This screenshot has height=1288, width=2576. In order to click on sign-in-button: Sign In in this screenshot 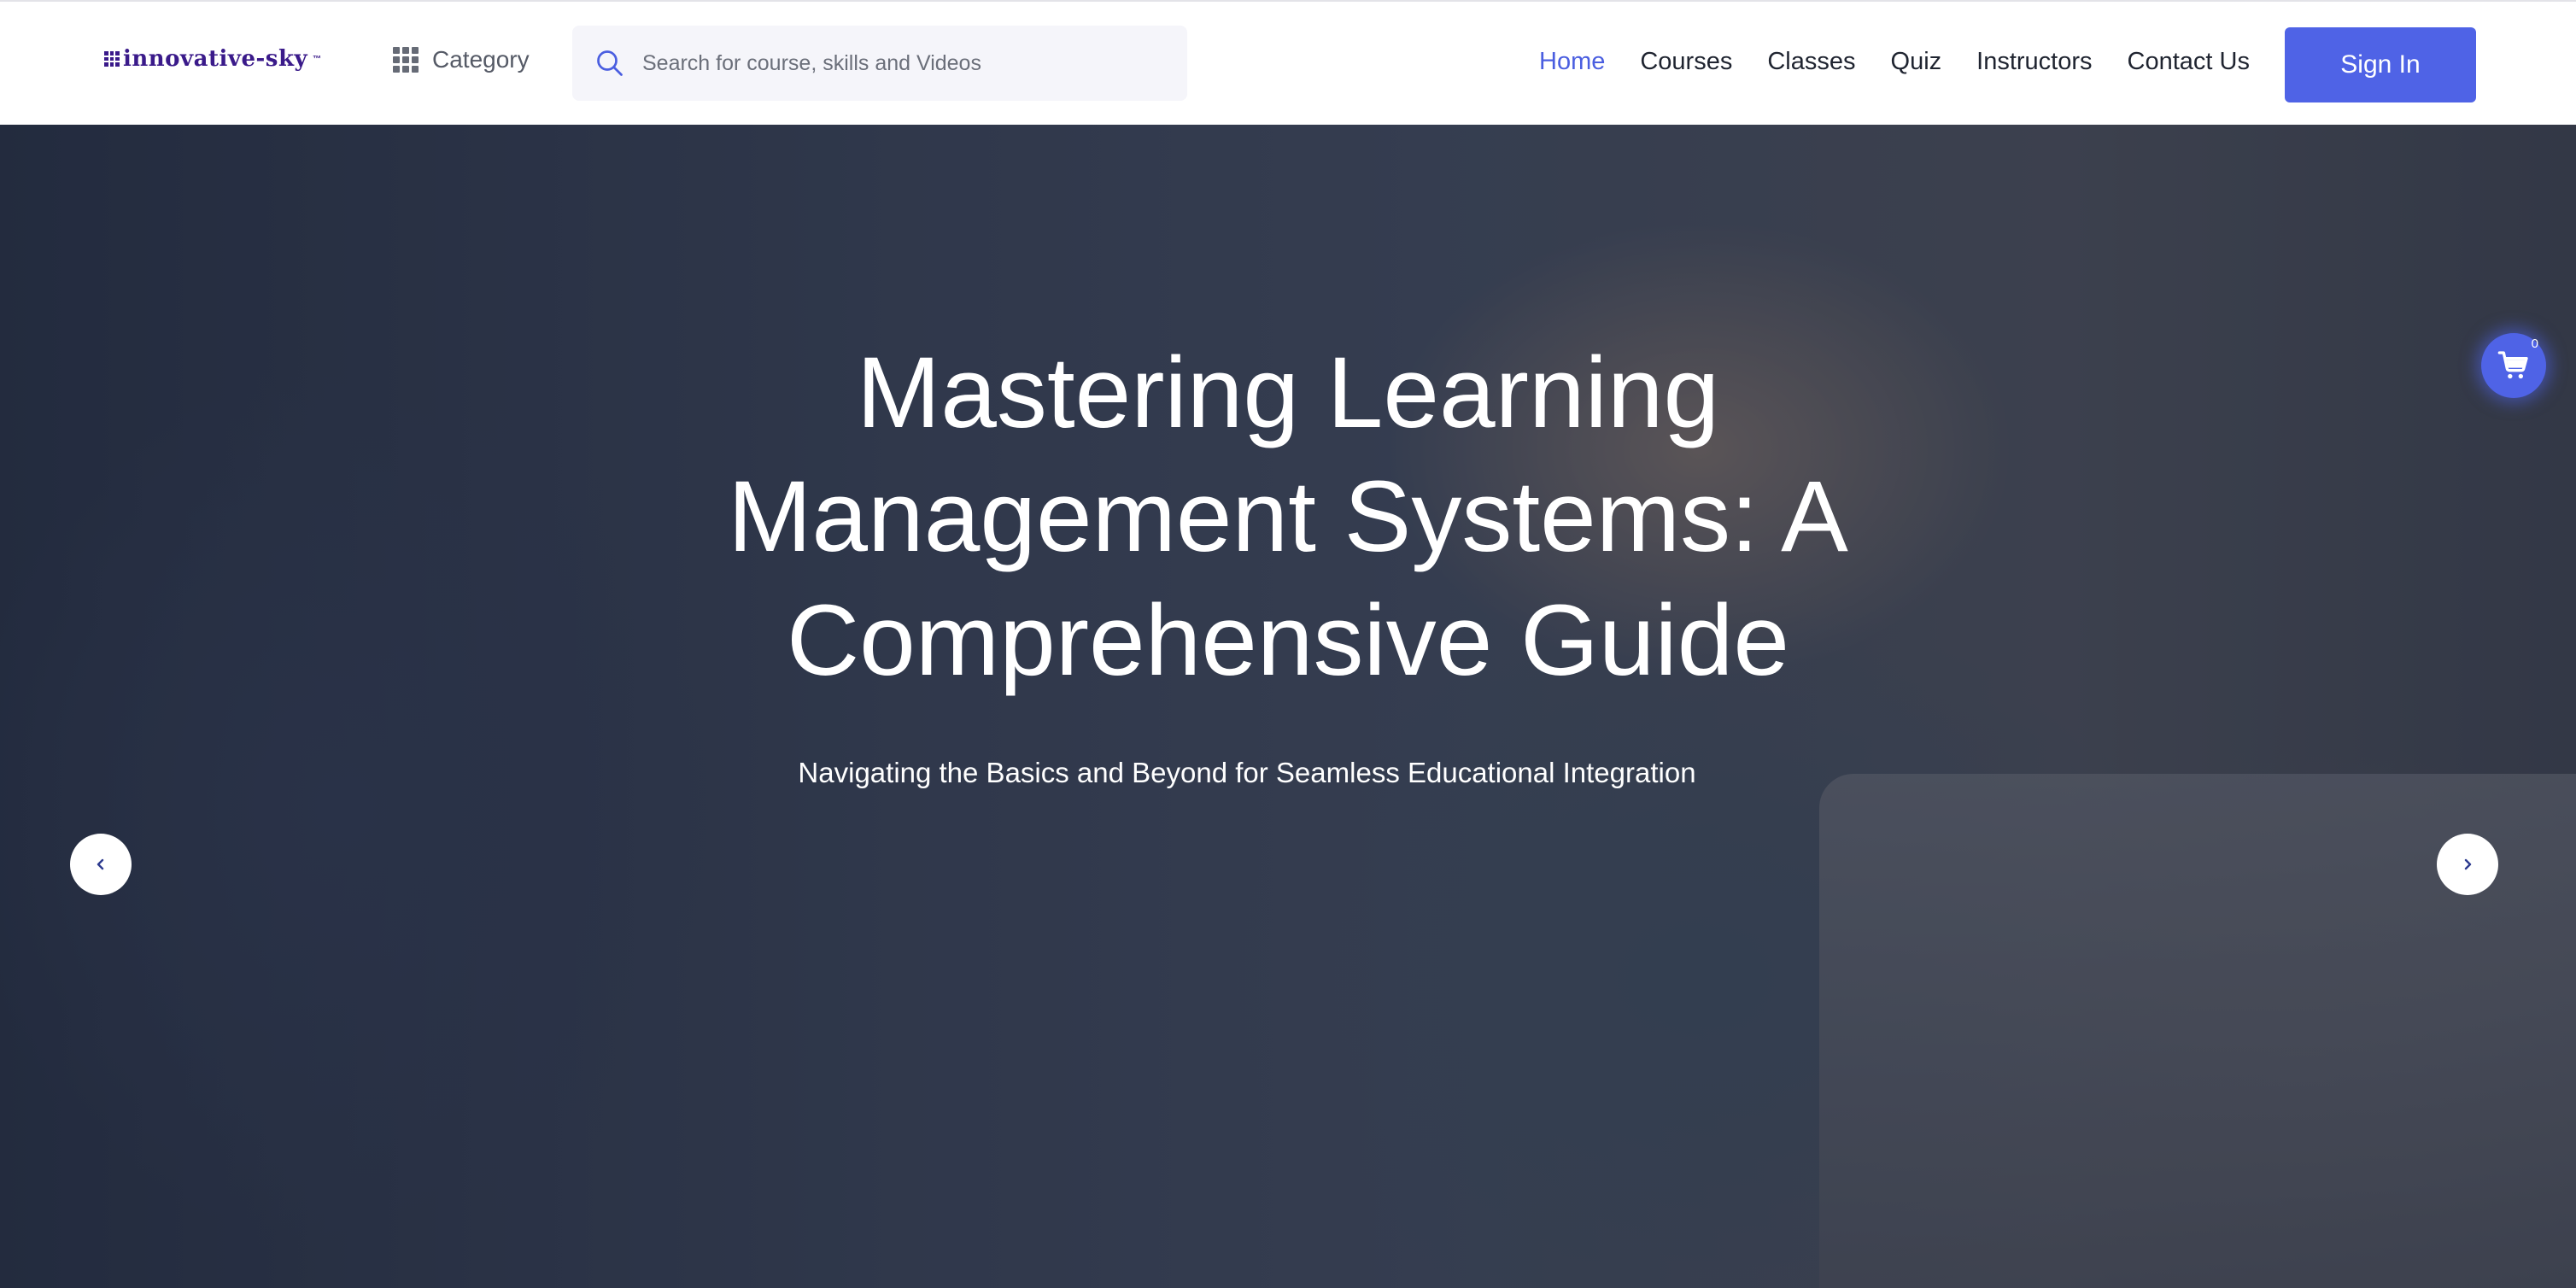, I will do `click(2380, 64)`.